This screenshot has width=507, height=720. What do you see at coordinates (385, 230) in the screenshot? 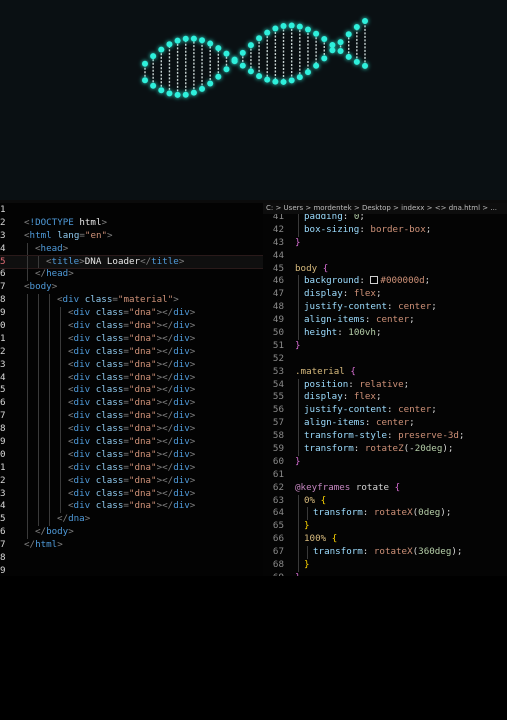
I see `right-code-line: 42 box-sizing: border-box;` at bounding box center [385, 230].